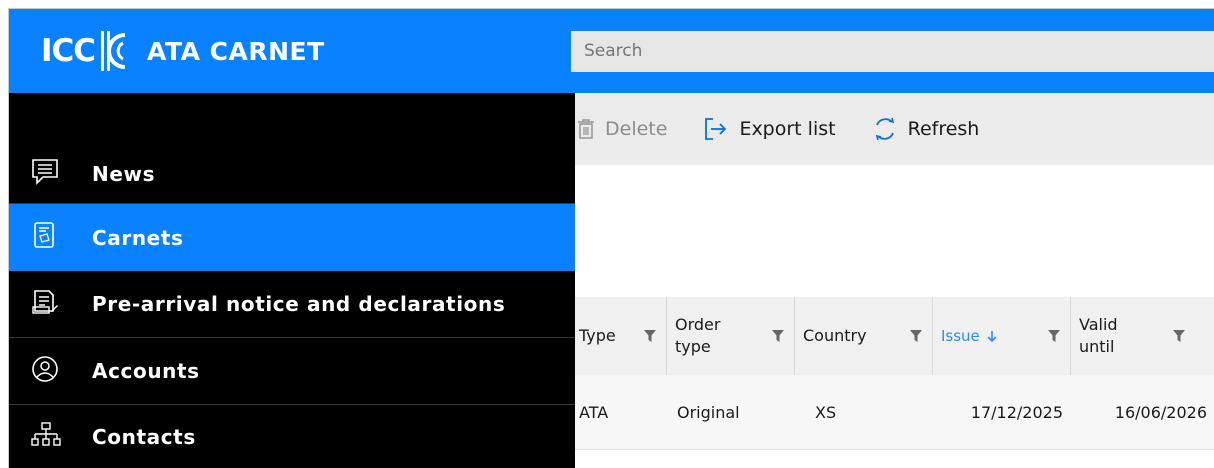 The image size is (1214, 468). Describe the element at coordinates (292, 436) in the screenshot. I see `sidebar-item-contacts: Contacts` at that location.